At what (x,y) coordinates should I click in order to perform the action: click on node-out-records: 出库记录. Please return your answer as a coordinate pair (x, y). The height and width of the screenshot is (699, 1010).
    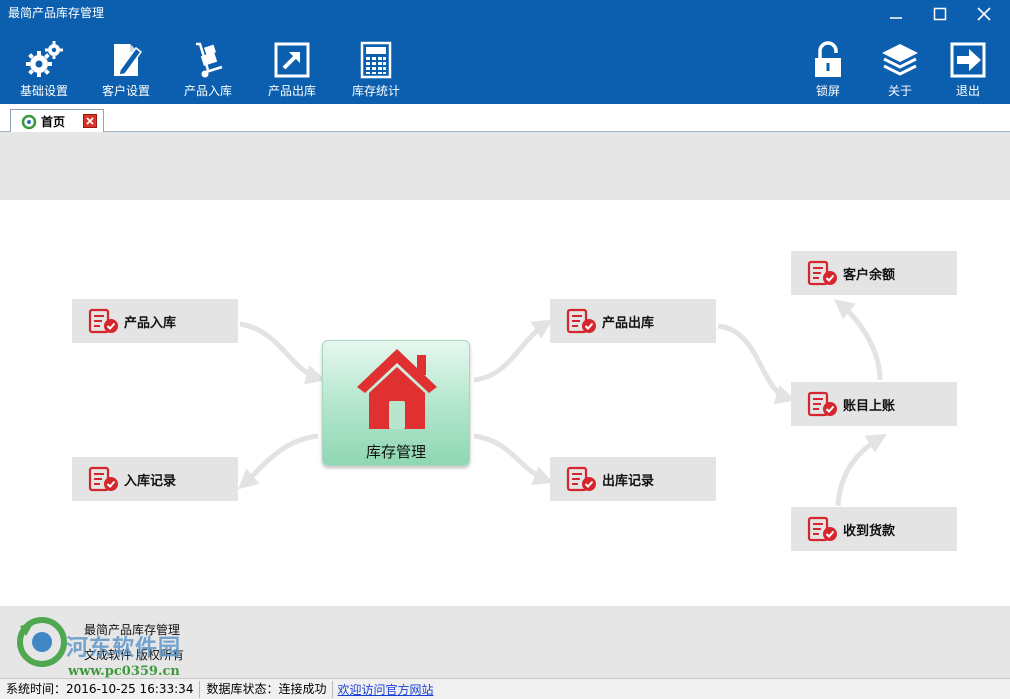
    Looking at the image, I should click on (633, 479).